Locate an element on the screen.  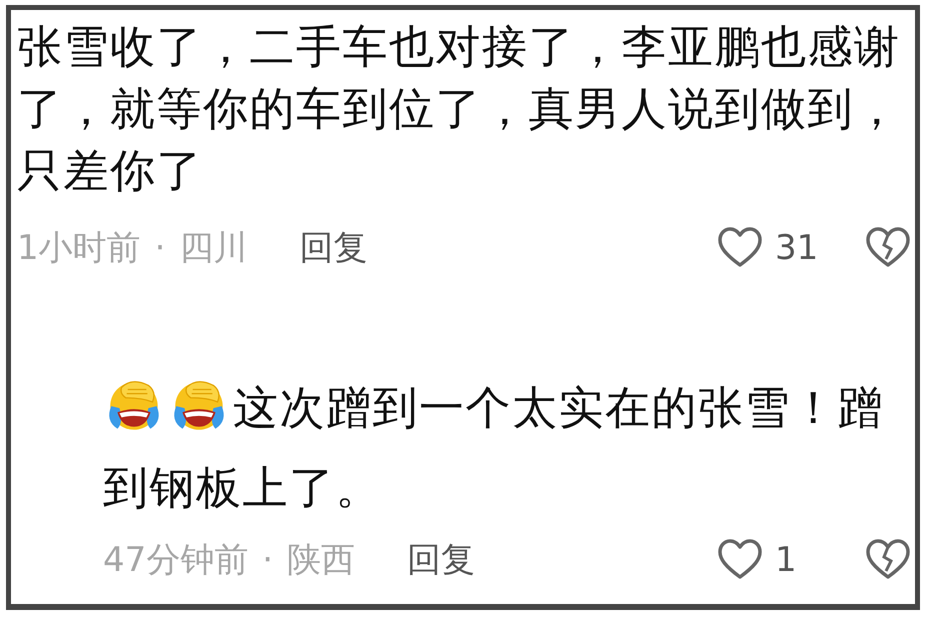
comment-time: 1小时前 is located at coordinates (79, 248).